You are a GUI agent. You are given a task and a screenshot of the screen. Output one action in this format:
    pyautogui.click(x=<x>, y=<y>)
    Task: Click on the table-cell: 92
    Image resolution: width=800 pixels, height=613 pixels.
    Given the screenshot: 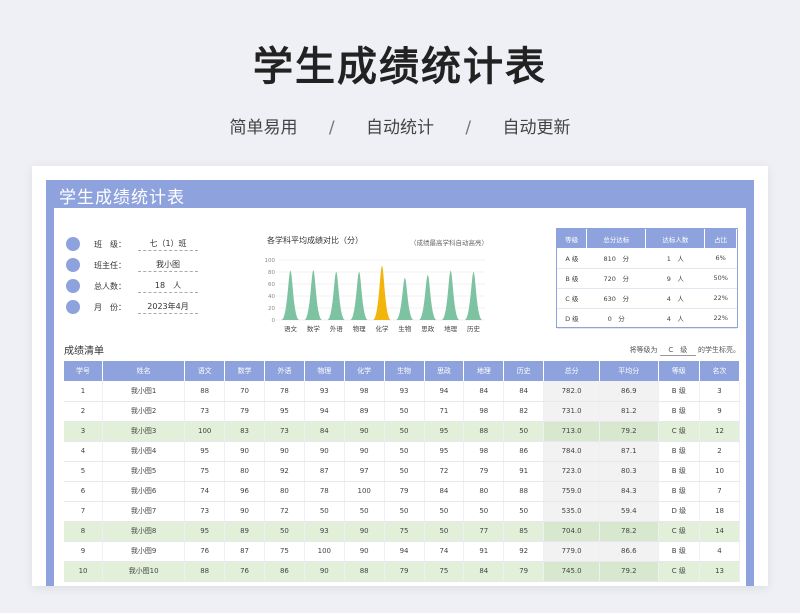 What is the action you would take?
    pyautogui.click(x=284, y=471)
    